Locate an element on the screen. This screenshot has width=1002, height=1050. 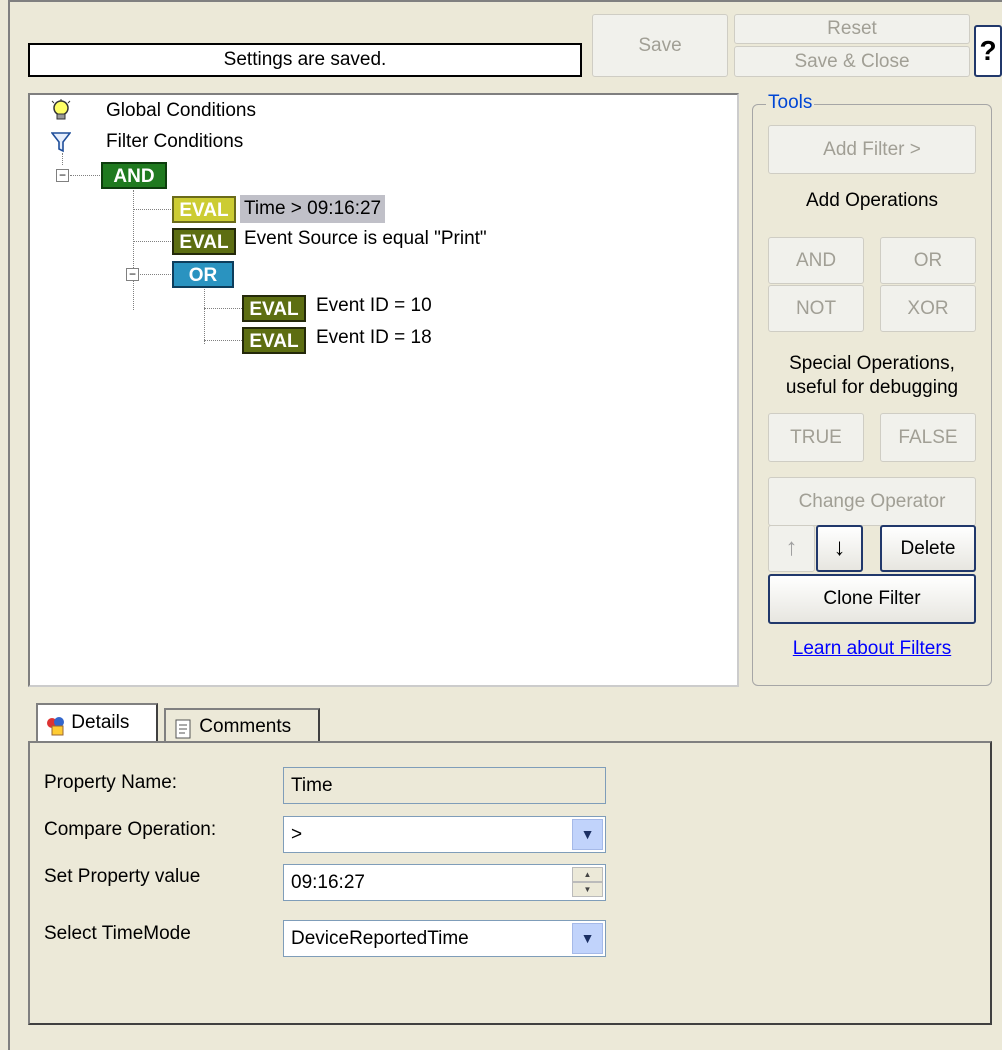
or-button: OR is located at coordinates (928, 260).